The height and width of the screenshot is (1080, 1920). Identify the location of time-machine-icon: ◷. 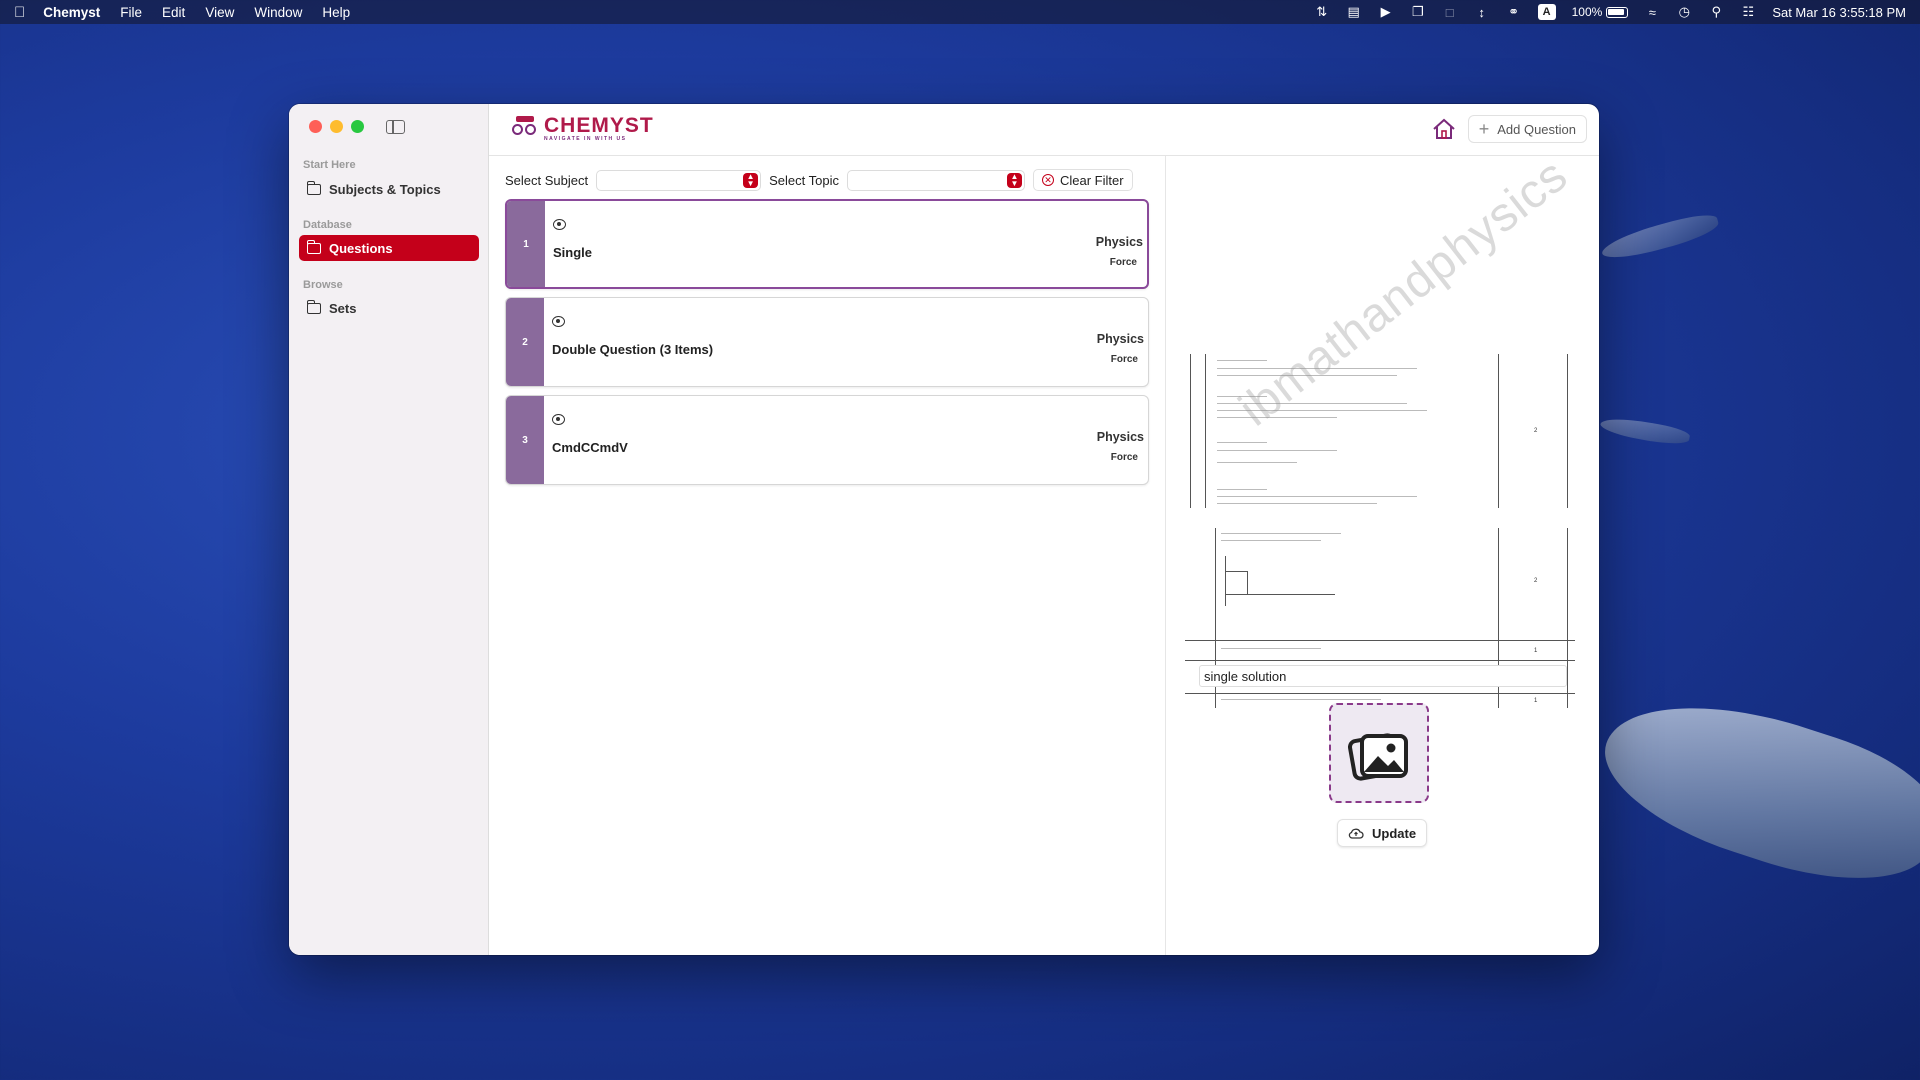
(1684, 12).